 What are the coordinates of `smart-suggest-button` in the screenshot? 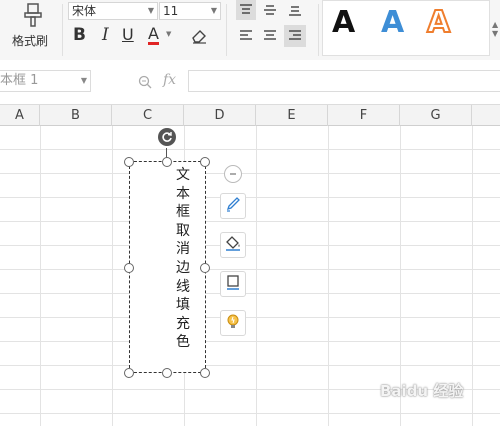 It's located at (233, 323).